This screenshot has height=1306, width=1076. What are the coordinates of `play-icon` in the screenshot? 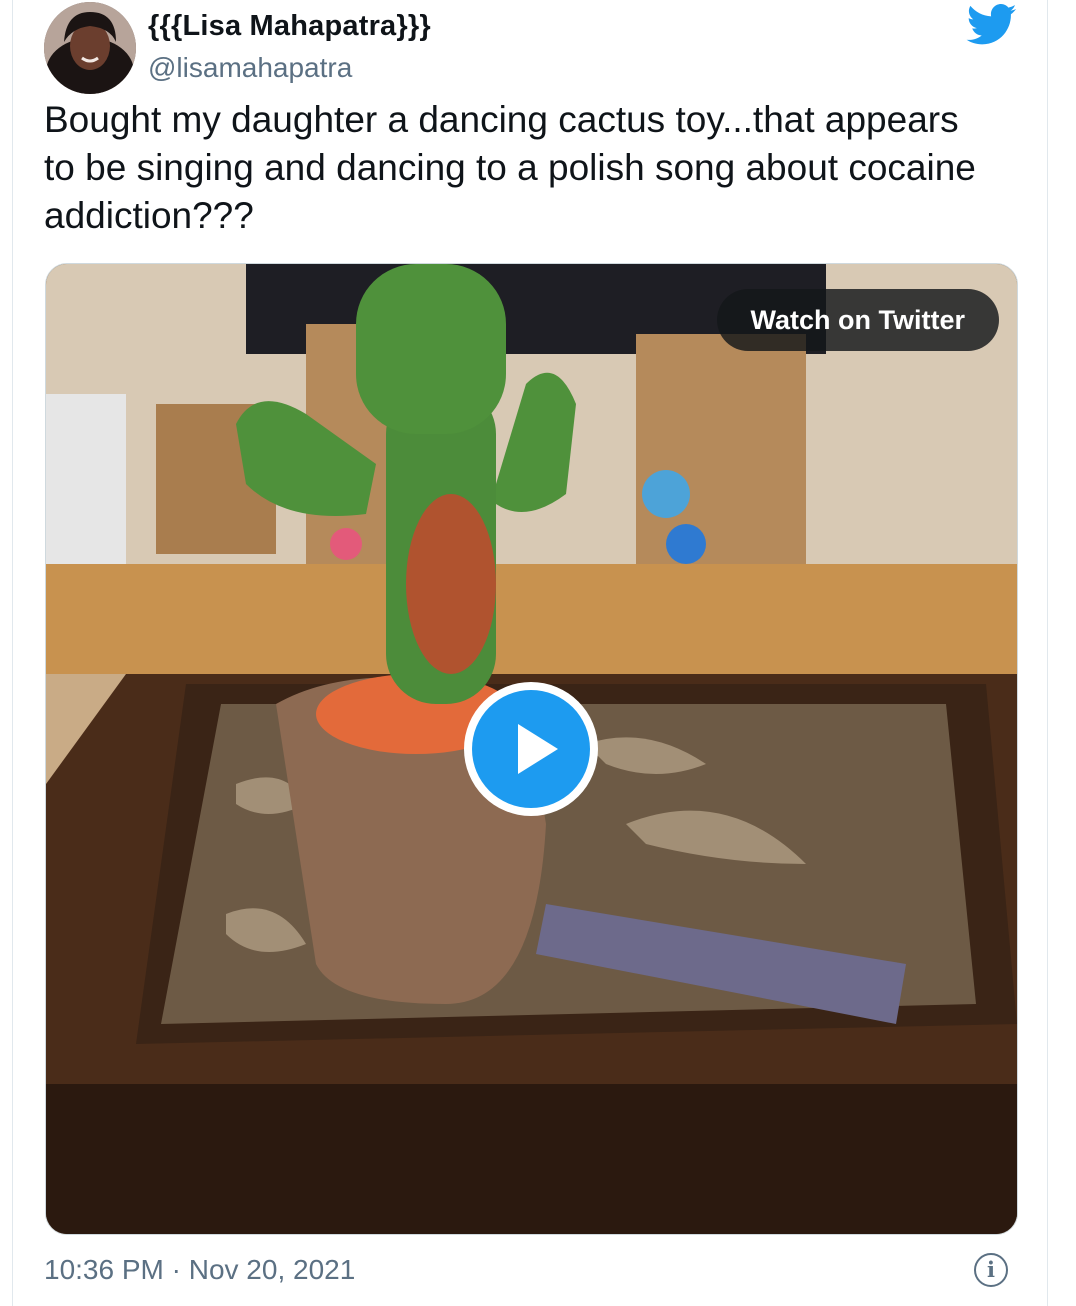 It's located at (538, 749).